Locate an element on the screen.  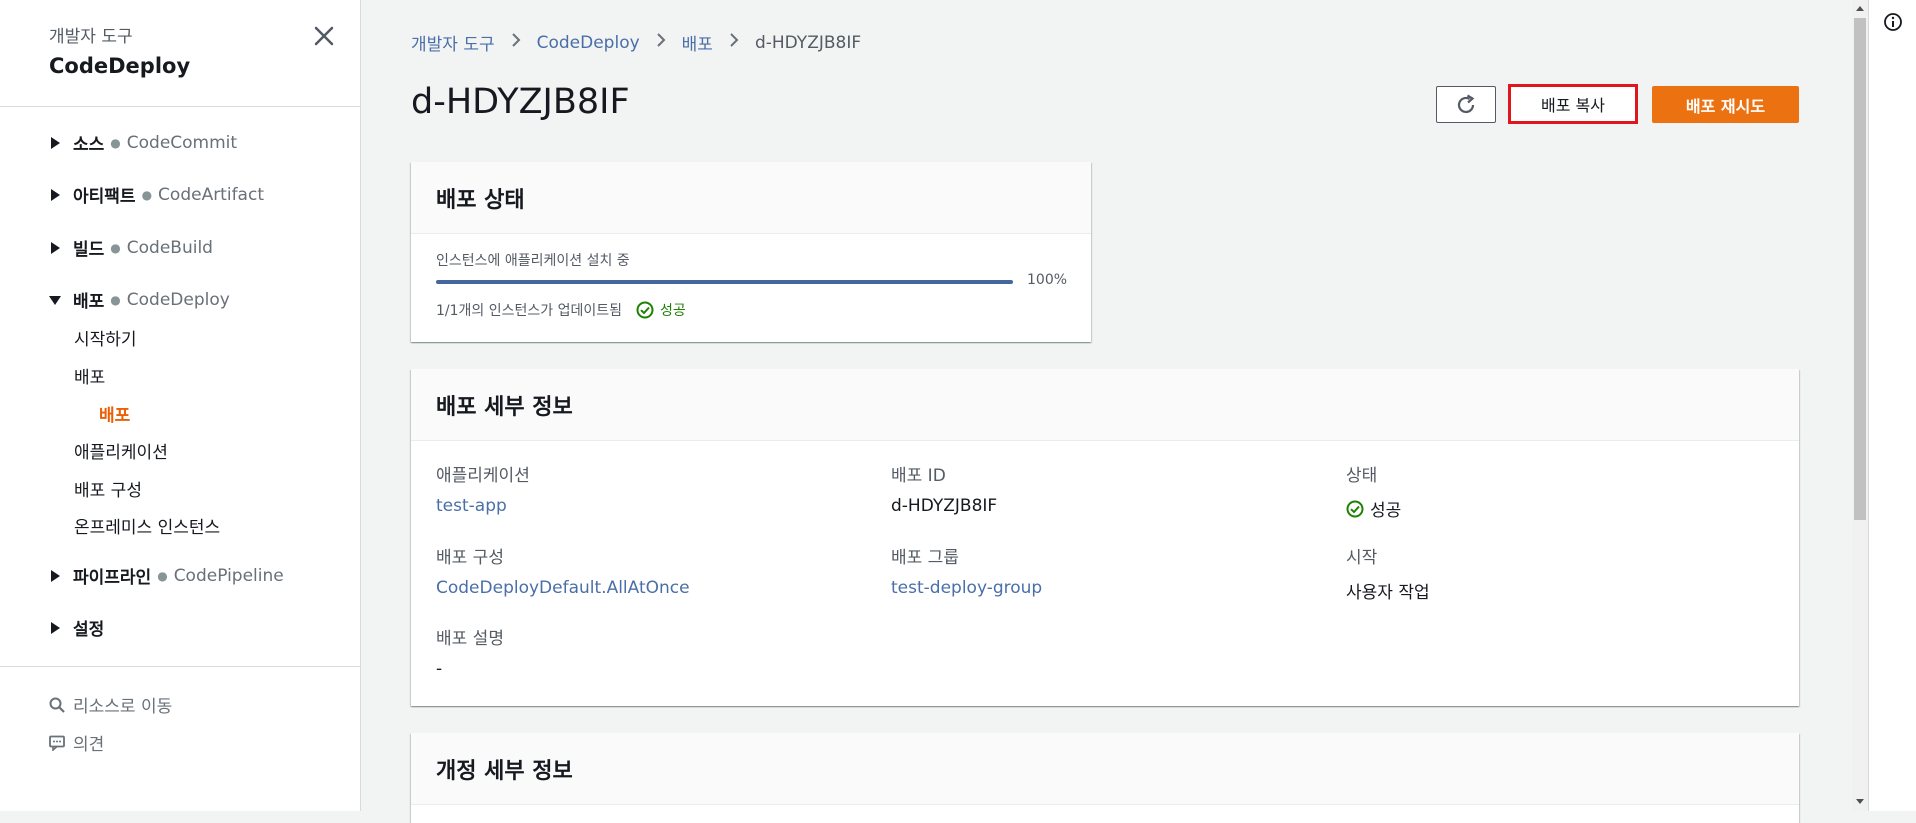
search-icon is located at coordinates (57, 705).